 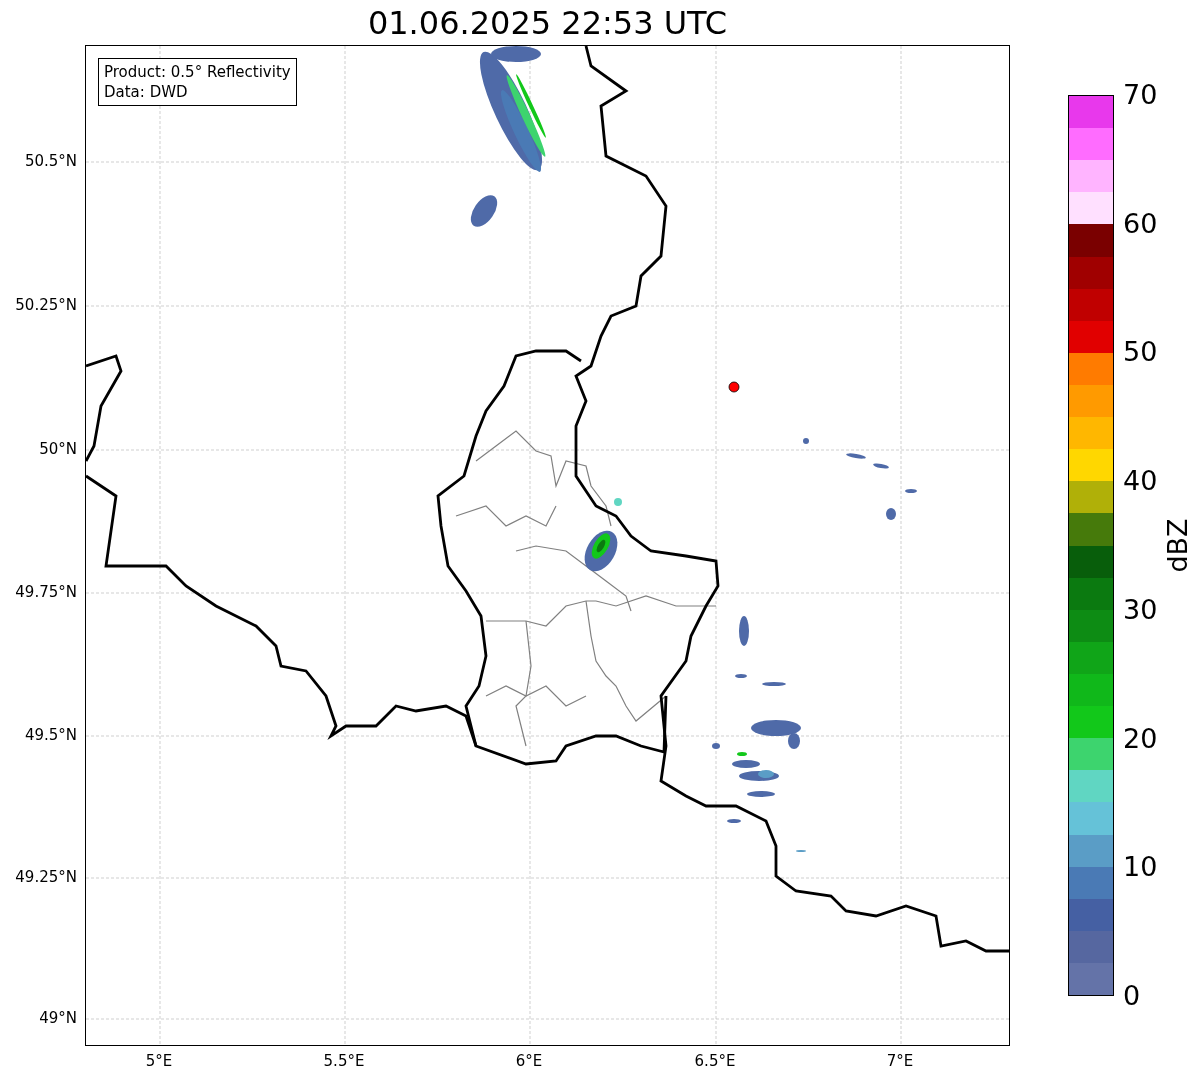 I want to click on latitude-label: 50.5°N, so click(x=50, y=161).